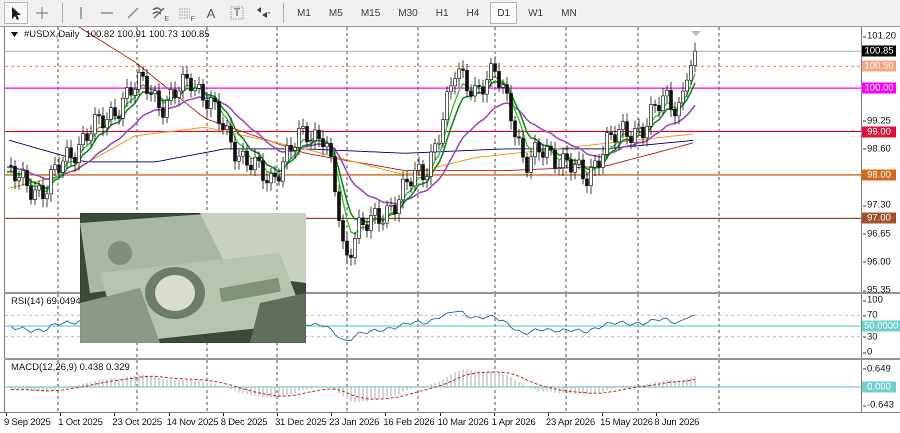 Image resolution: width=900 pixels, height=433 pixels. Describe the element at coordinates (442, 13) in the screenshot. I see `timeframe-button: H1` at that location.